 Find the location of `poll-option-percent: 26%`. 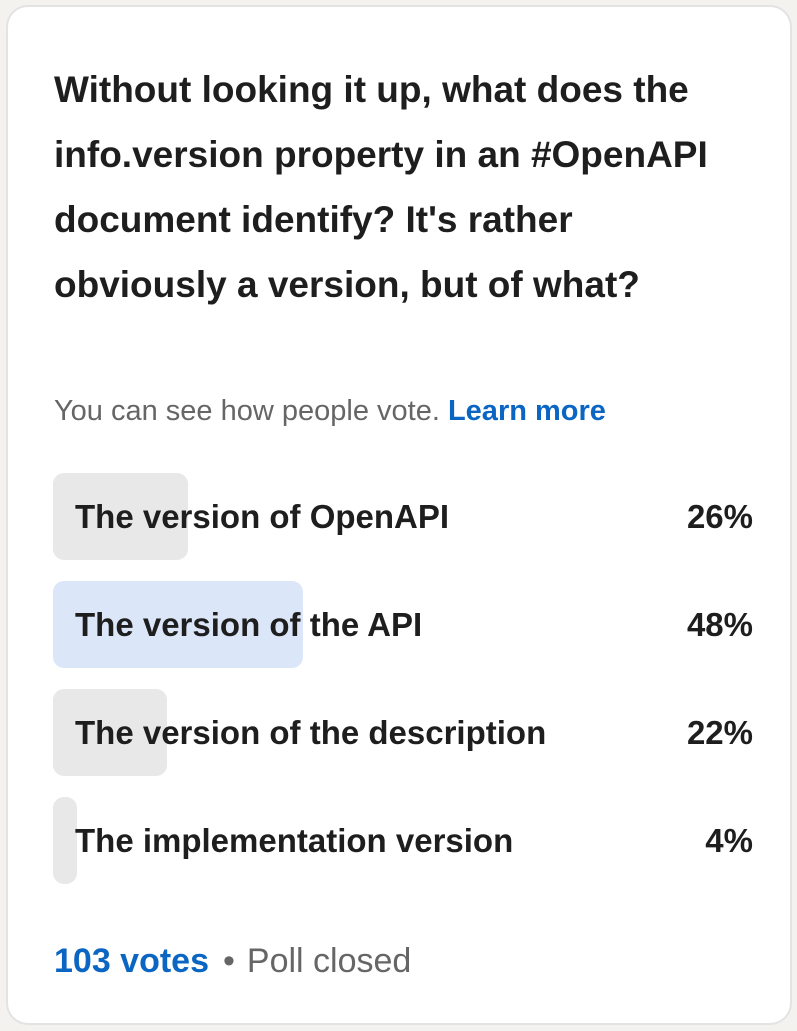

poll-option-percent: 26% is located at coordinates (719, 516).